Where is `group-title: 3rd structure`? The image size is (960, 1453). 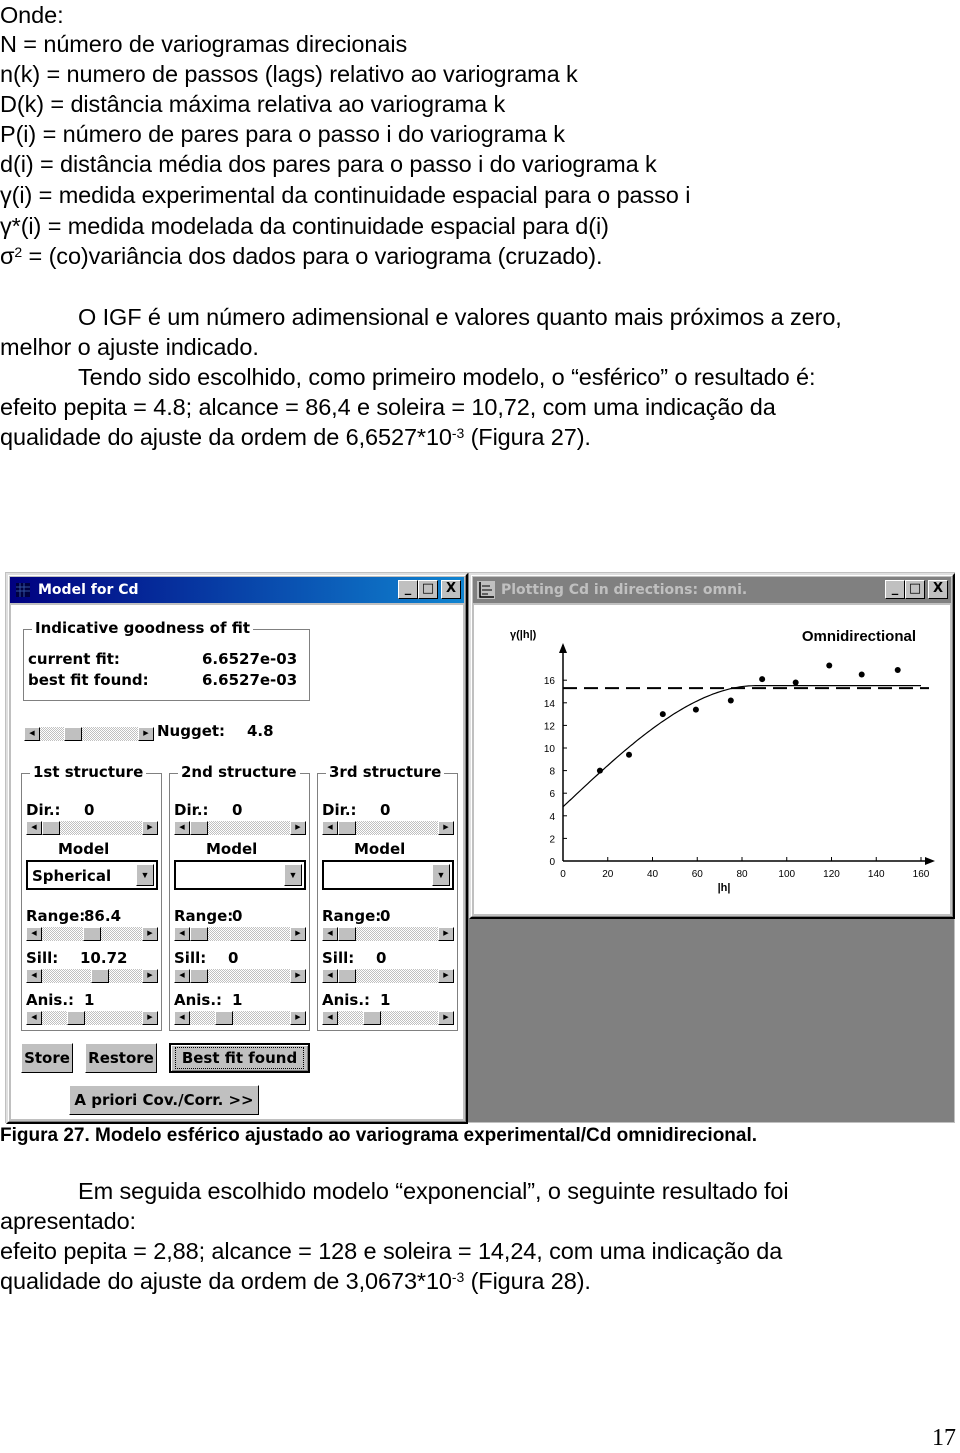 group-title: 3rd structure is located at coordinates (385, 772).